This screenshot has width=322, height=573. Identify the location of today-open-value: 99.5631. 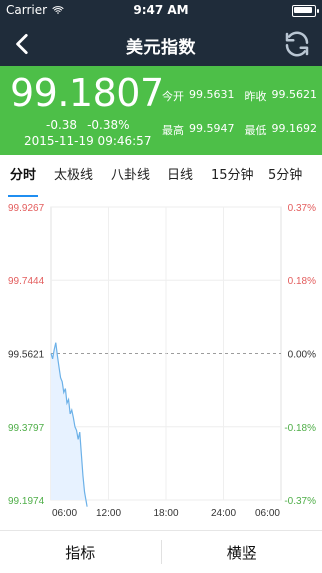
(212, 96).